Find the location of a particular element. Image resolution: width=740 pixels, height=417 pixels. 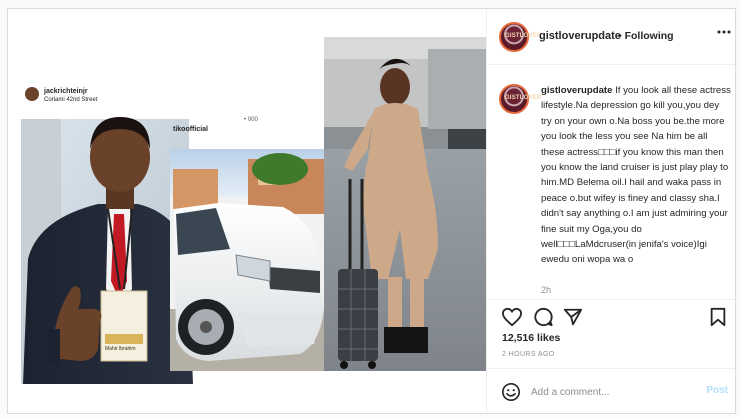

media-mid-top-text: • 000 is located at coordinates (251, 120).